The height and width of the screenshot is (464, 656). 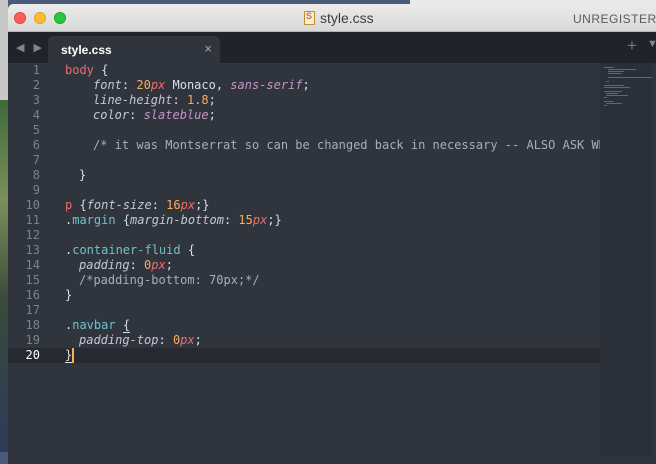 What do you see at coordinates (304, 325) in the screenshot?
I see `code-line-18: 18 .navbar {` at bounding box center [304, 325].